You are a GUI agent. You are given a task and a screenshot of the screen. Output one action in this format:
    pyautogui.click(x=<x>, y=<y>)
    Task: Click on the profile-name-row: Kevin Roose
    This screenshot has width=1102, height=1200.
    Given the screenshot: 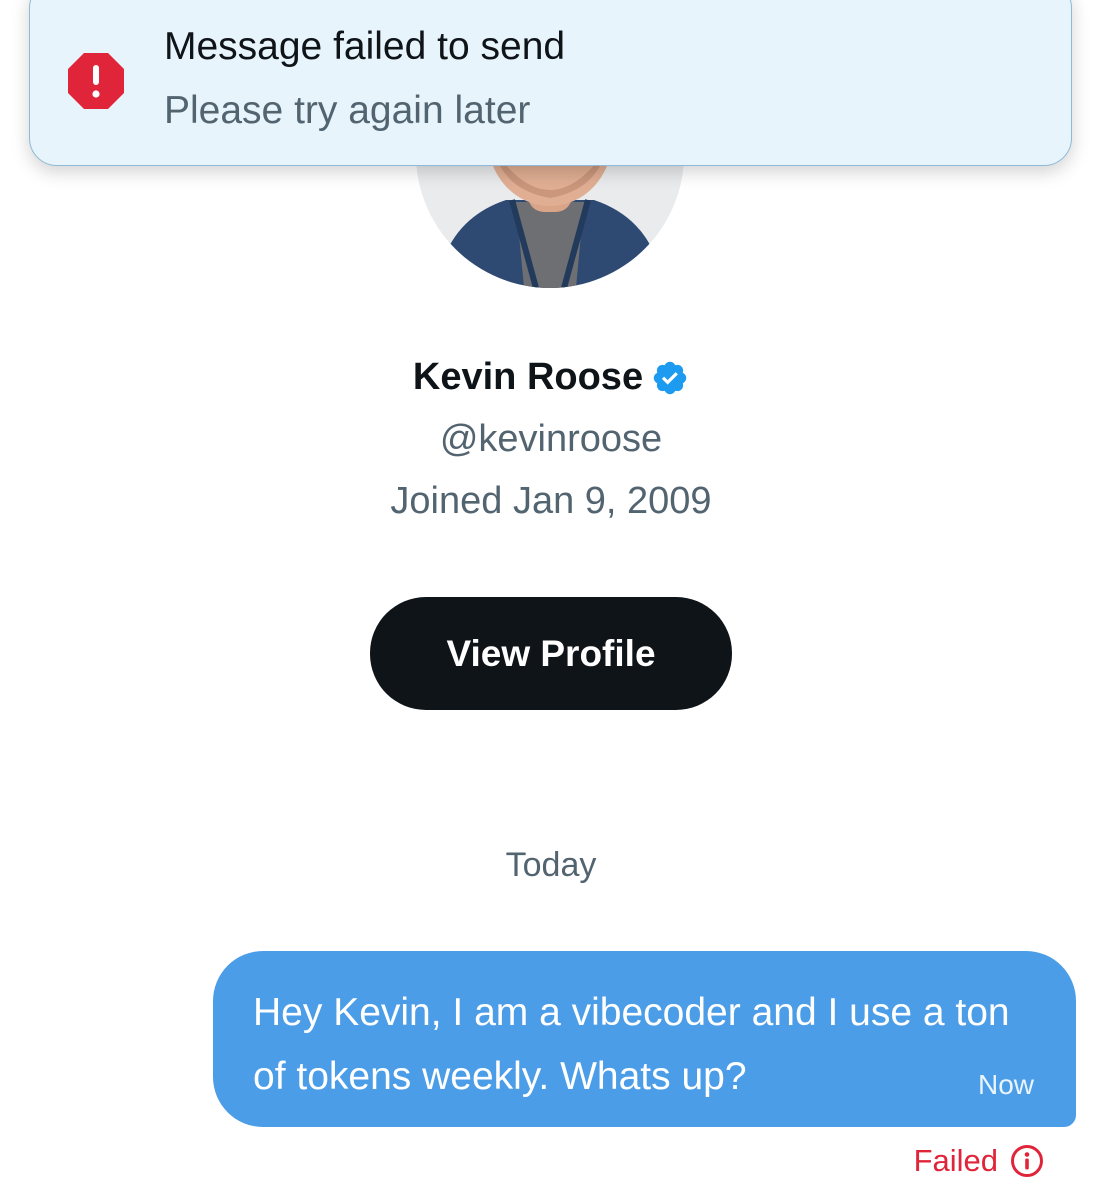 What is the action you would take?
    pyautogui.click(x=551, y=377)
    